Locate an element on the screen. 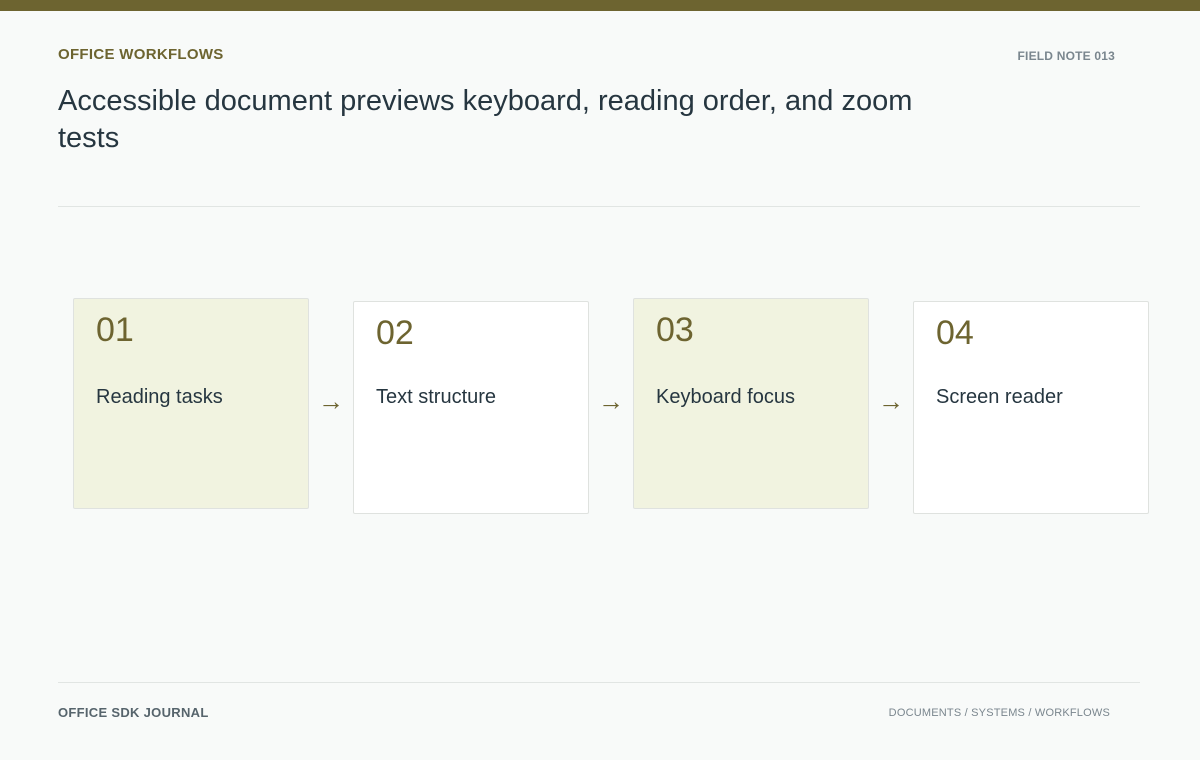 The image size is (1200, 760). footer-categories: DOCUMENTS / SYSTEMS / WORKFLOWS is located at coordinates (999, 713).